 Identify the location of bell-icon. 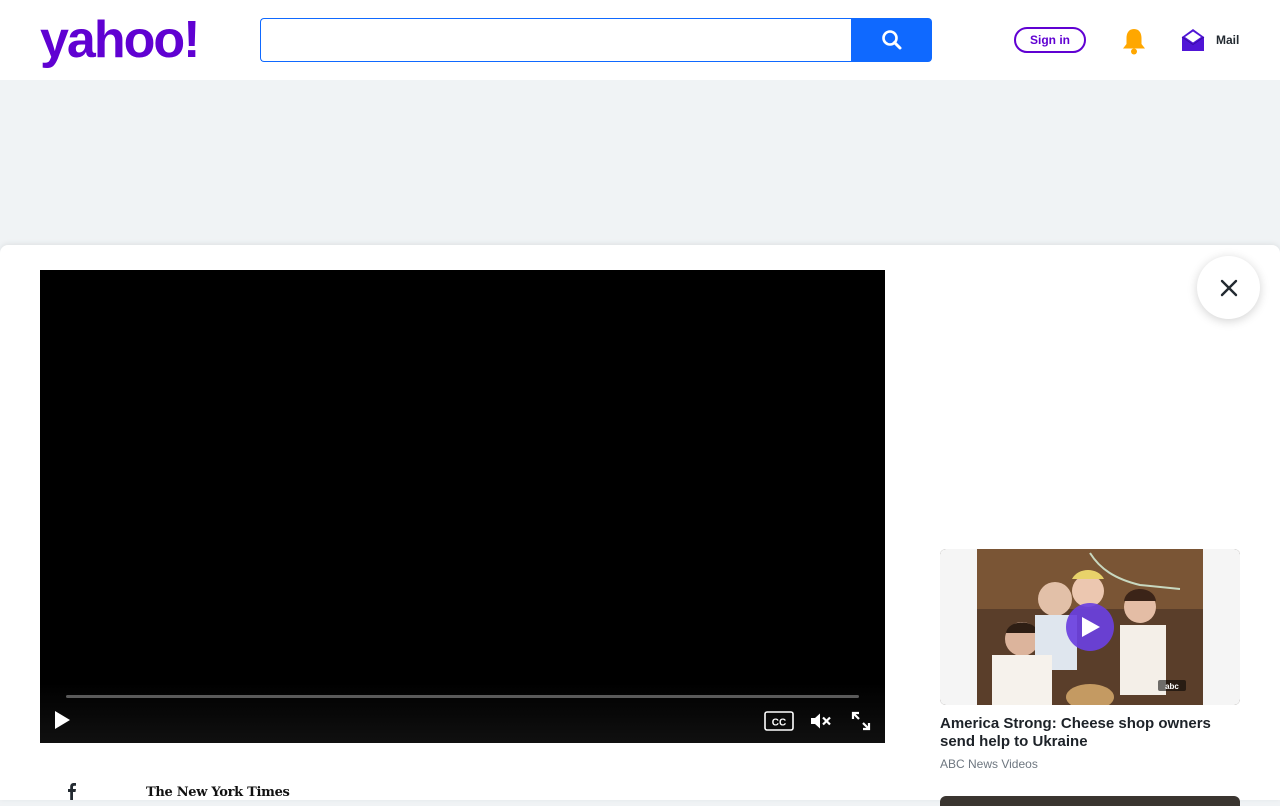
(1134, 42).